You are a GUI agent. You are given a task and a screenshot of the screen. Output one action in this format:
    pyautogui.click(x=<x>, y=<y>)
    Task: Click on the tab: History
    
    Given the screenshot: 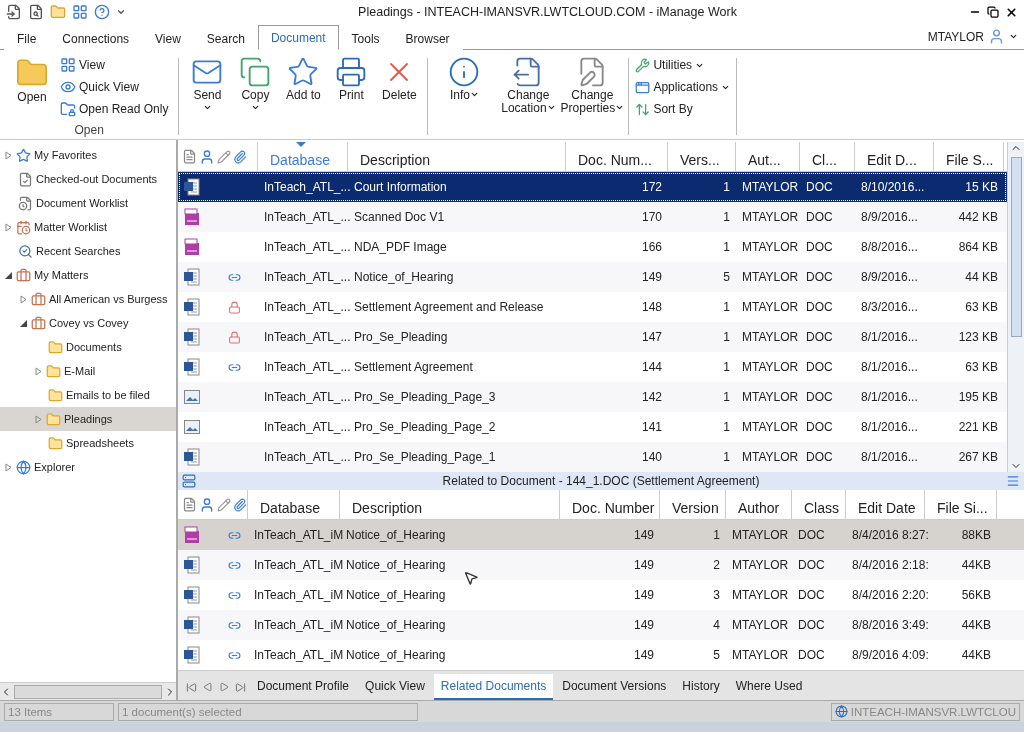 What is the action you would take?
    pyautogui.click(x=701, y=687)
    